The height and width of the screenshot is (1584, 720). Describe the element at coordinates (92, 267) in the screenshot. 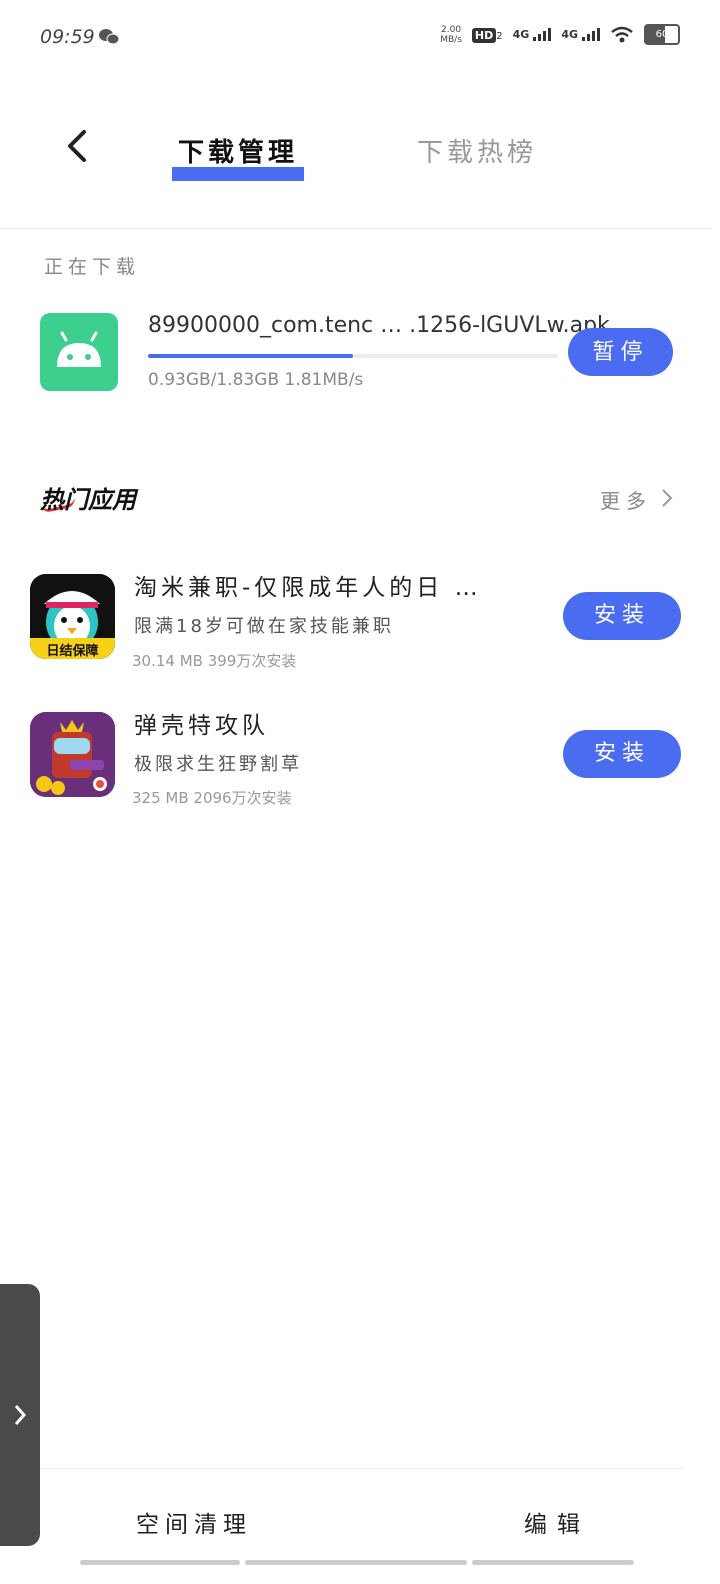

I see `downloading-section-label: 正在下载` at that location.